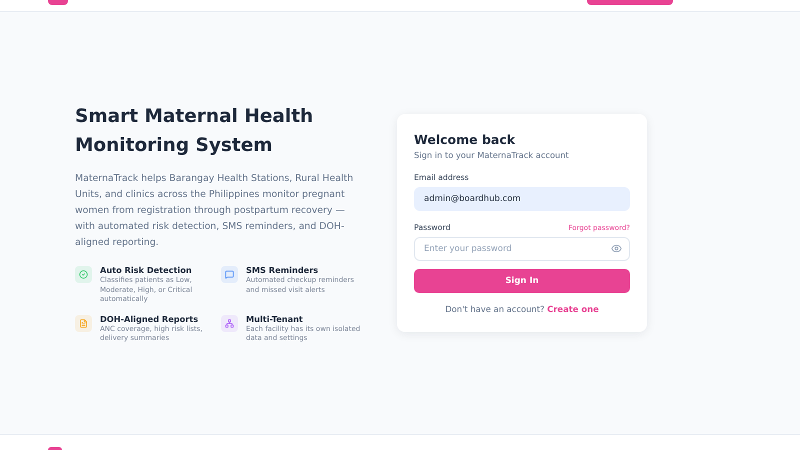 The width and height of the screenshot is (800, 450). Describe the element at coordinates (616, 248) in the screenshot. I see `eye-icon` at that location.